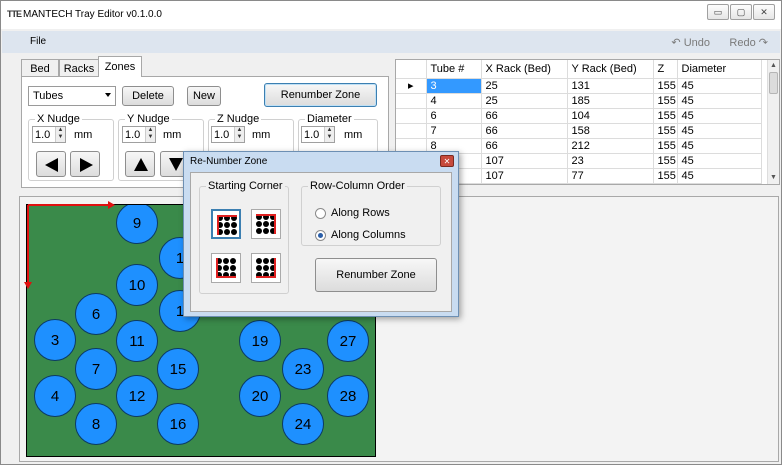 This screenshot has width=782, height=465. Describe the element at coordinates (96, 424) in the screenshot. I see `tube-8: 8` at that location.